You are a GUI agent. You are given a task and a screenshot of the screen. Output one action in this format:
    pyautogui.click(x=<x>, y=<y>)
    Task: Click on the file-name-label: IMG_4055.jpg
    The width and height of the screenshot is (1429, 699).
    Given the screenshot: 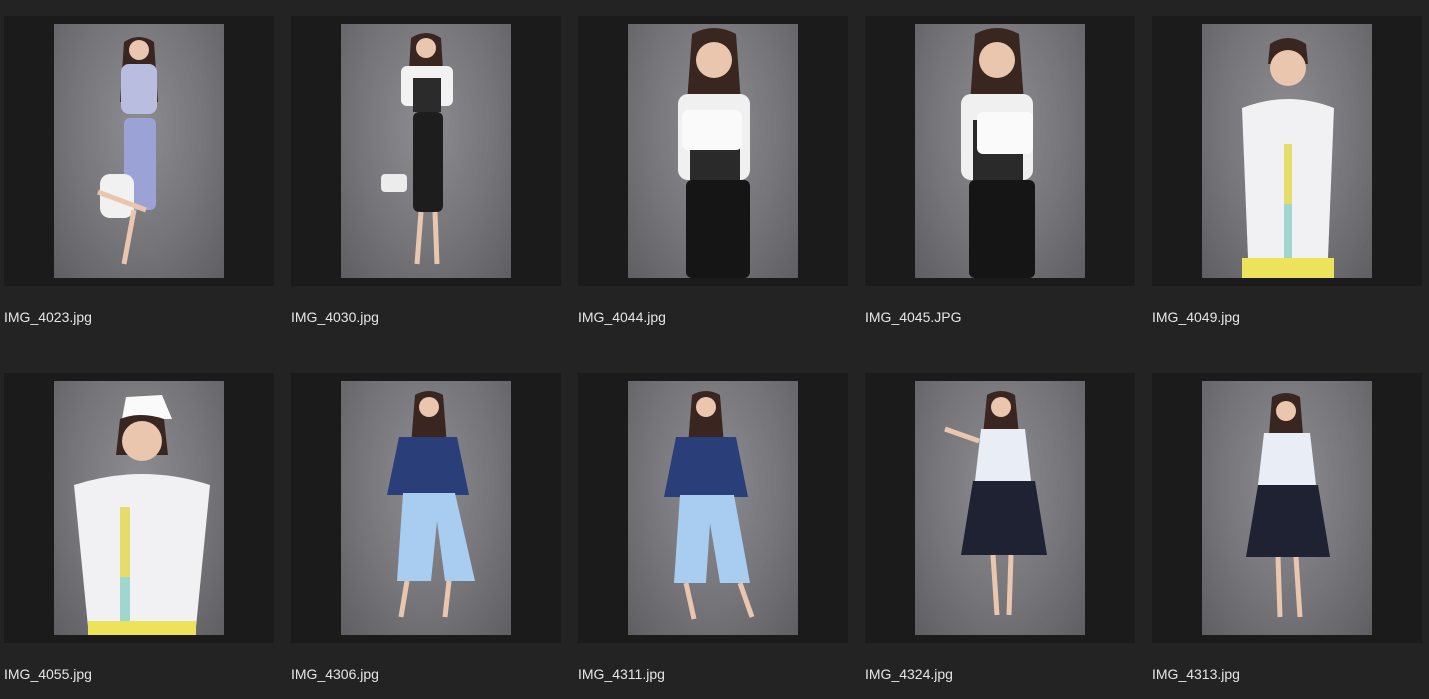 What is the action you would take?
    pyautogui.click(x=48, y=674)
    